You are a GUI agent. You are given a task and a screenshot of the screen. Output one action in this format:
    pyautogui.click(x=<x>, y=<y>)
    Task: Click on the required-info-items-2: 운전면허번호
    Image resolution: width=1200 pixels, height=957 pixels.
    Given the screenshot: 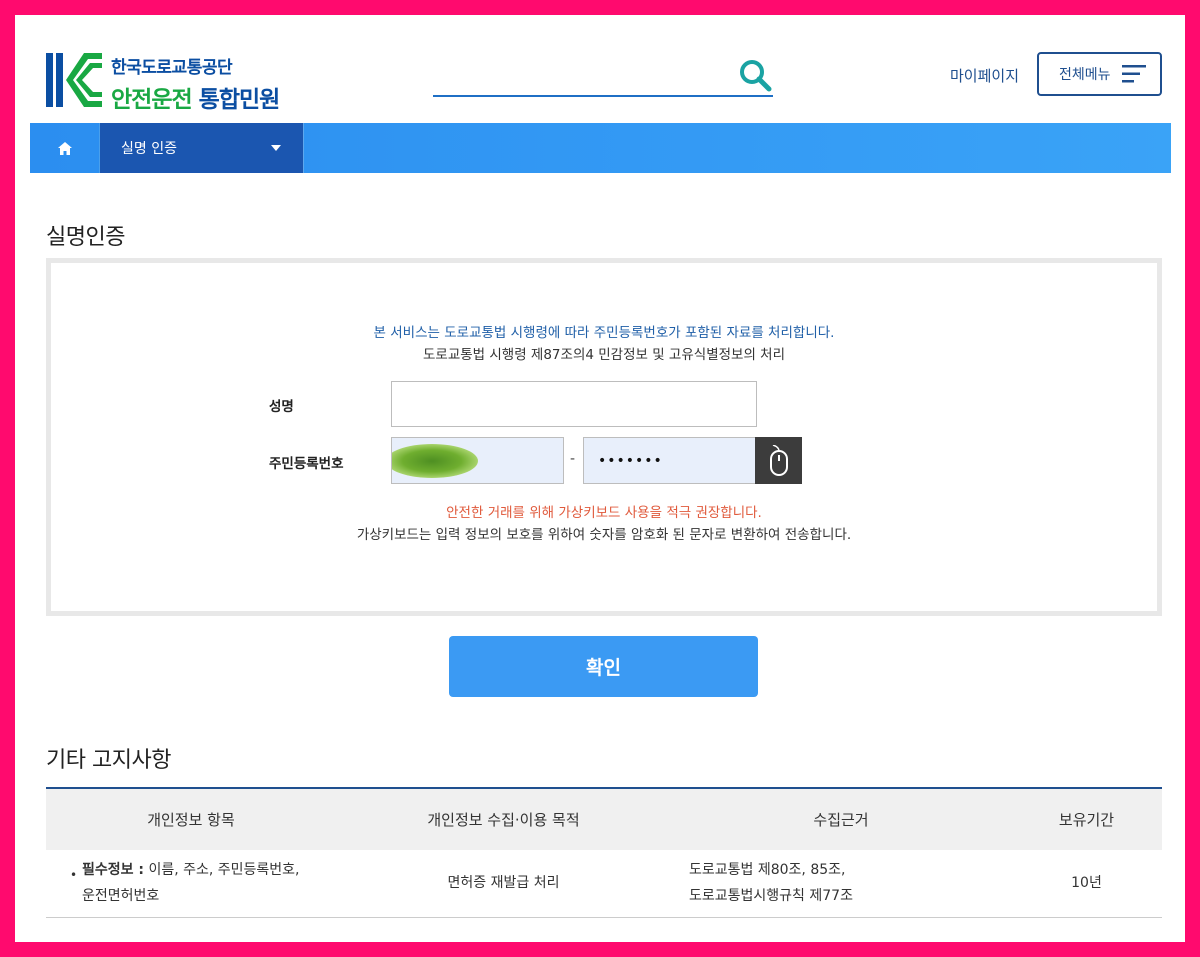 What is the action you would take?
    pyautogui.click(x=121, y=896)
    